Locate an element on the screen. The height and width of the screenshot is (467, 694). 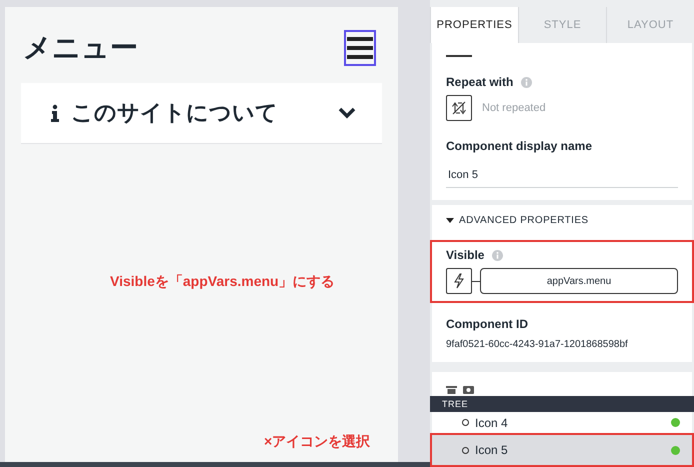
component-id: 9faf0521-60cc-4243-91a7-1201868598bf is located at coordinates (537, 344).